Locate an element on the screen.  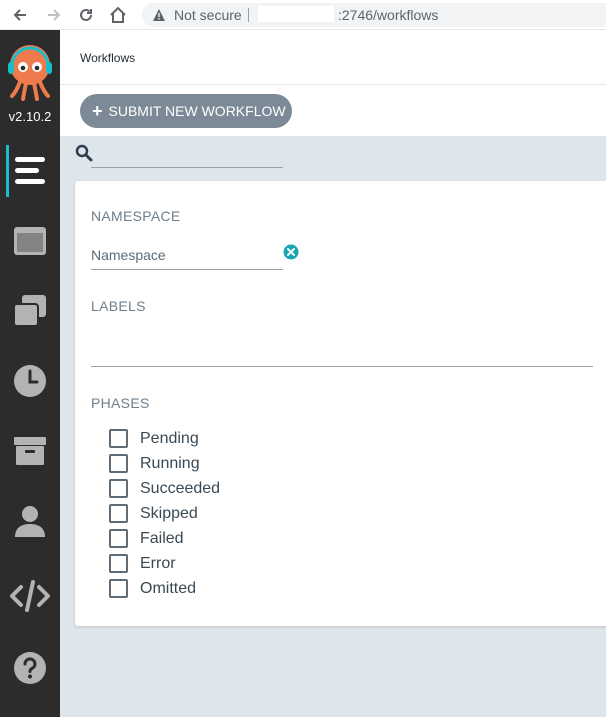
sidebar-item-workflows is located at coordinates (30, 171).